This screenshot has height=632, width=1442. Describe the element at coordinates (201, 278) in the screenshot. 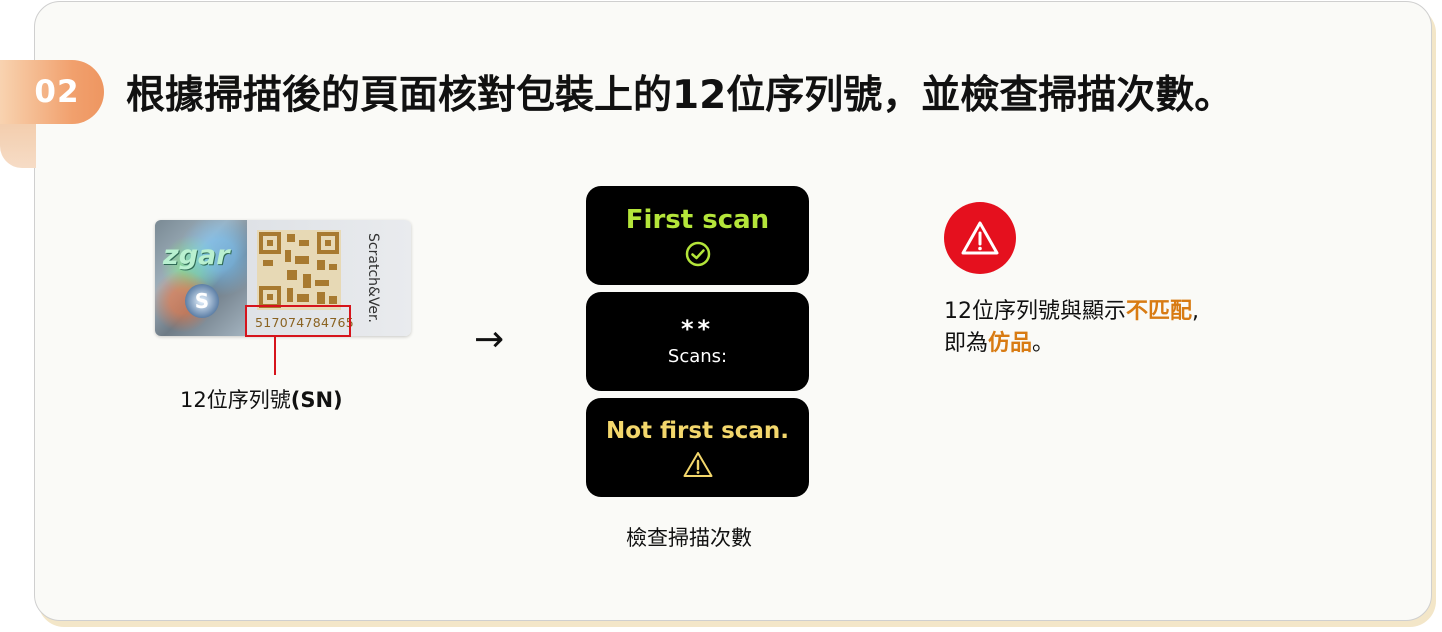

I see `hologram-area: zgar S` at that location.